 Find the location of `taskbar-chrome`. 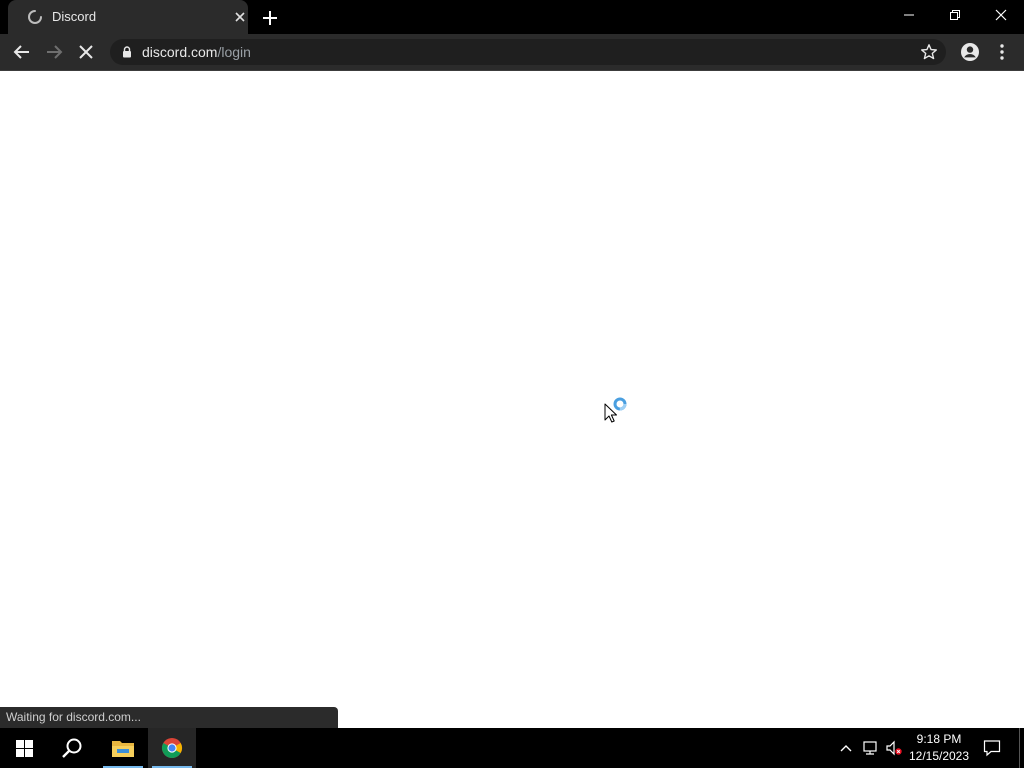

taskbar-chrome is located at coordinates (172, 748).